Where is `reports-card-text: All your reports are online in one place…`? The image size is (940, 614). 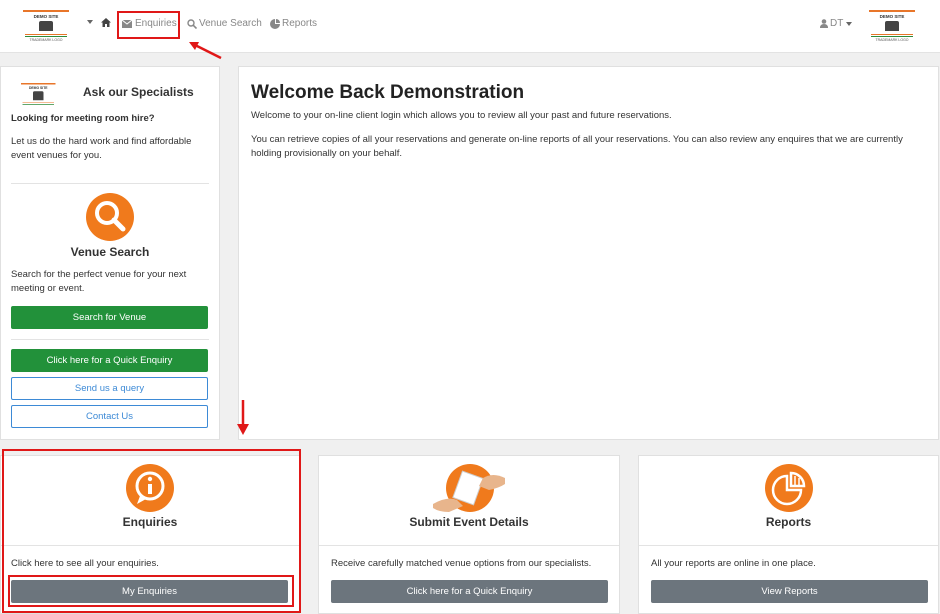
reports-card-text: All your reports are online in one place… is located at coordinates (733, 563).